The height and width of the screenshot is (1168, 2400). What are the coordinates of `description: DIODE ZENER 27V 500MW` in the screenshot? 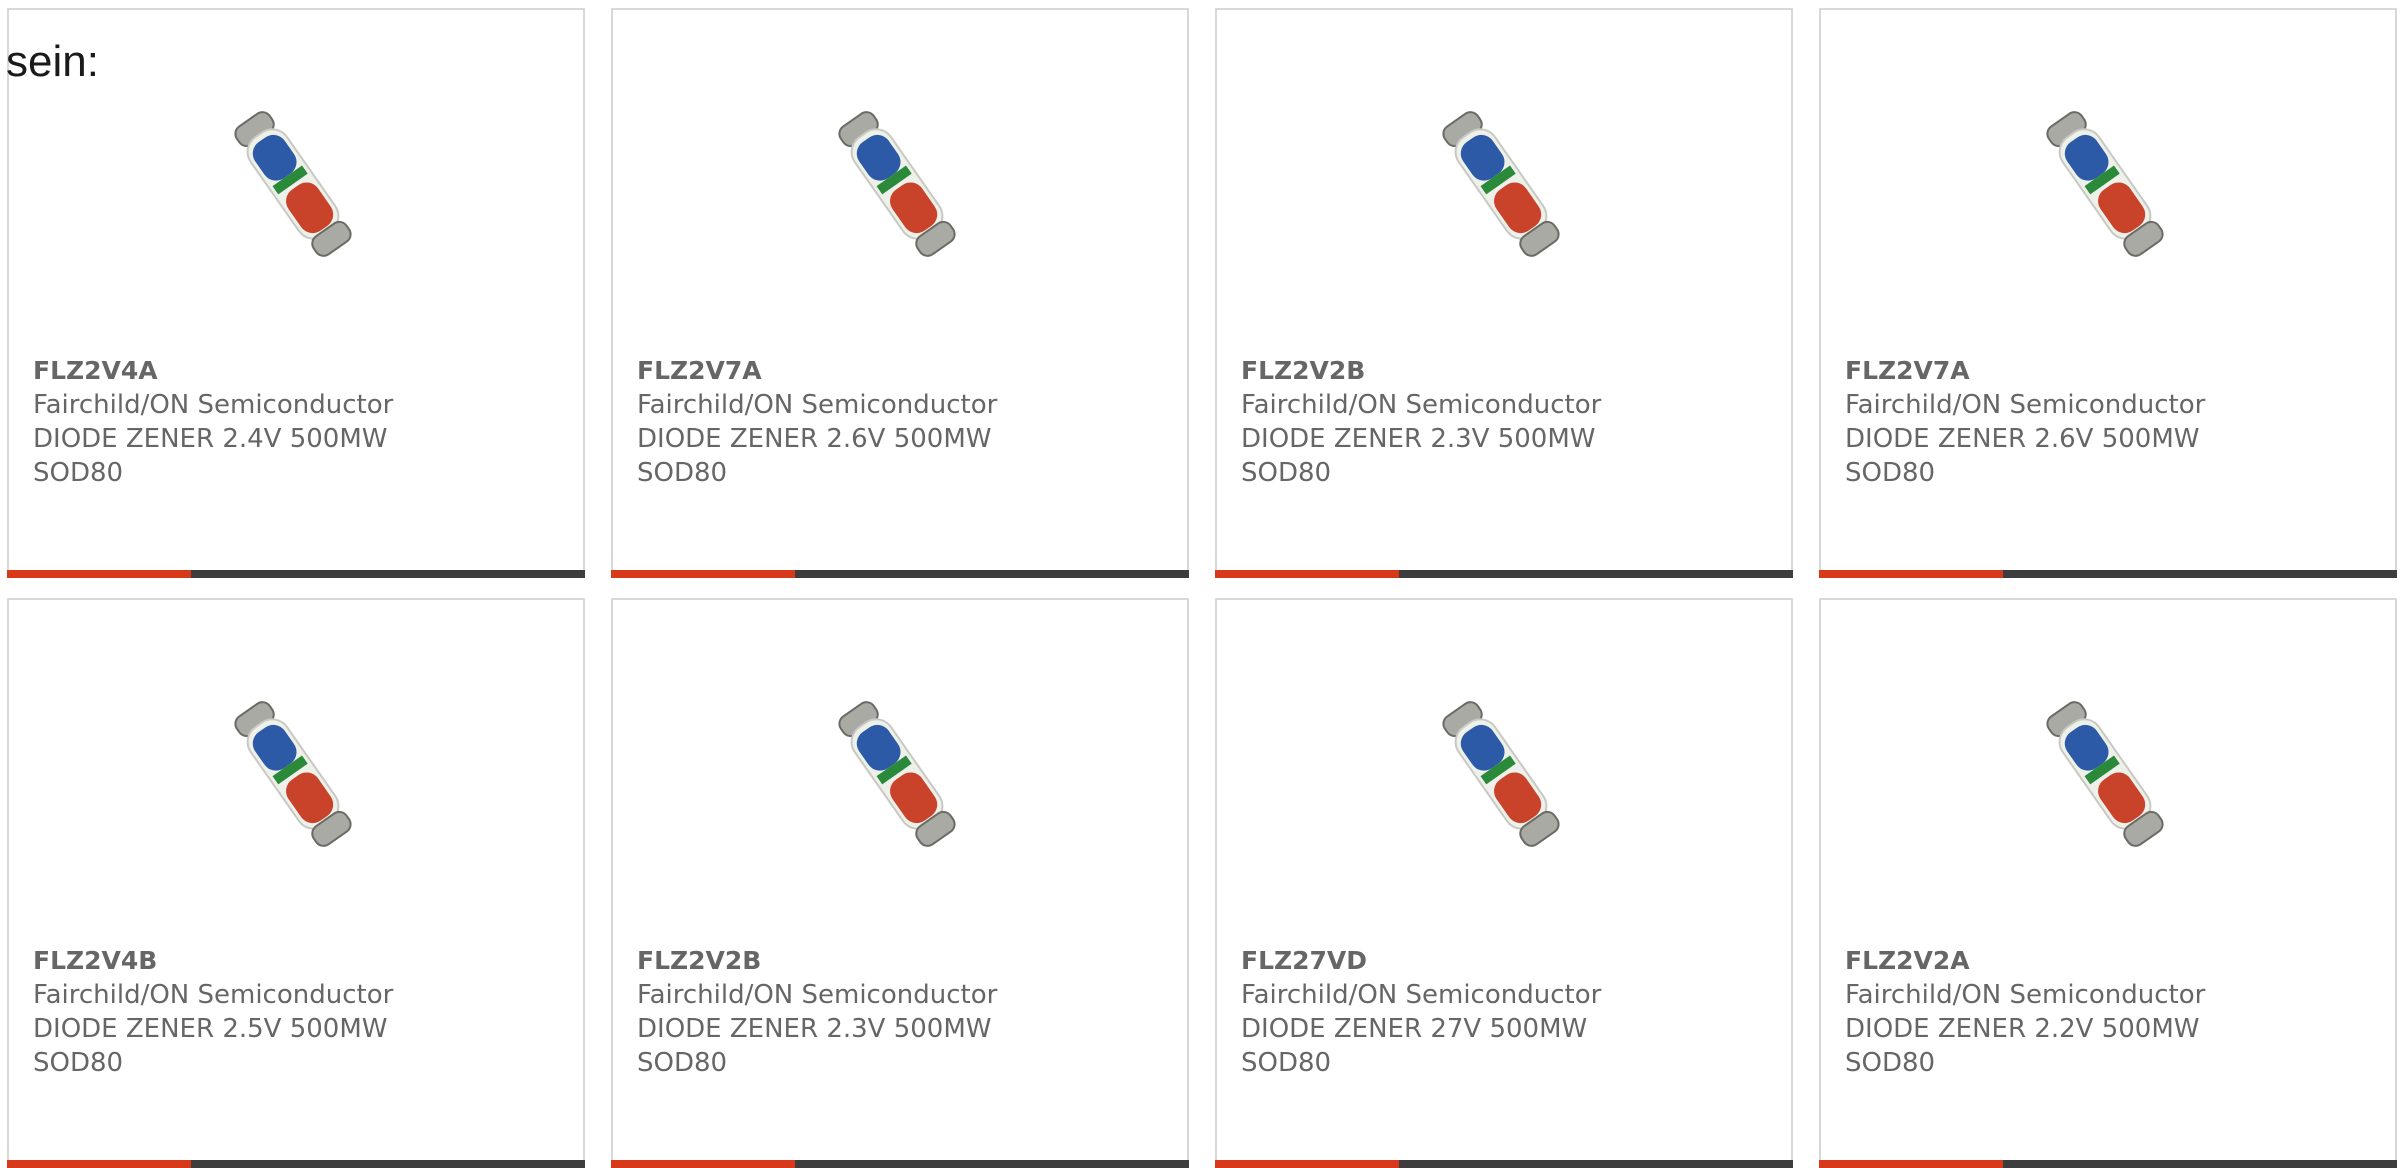 It's located at (1414, 1029).